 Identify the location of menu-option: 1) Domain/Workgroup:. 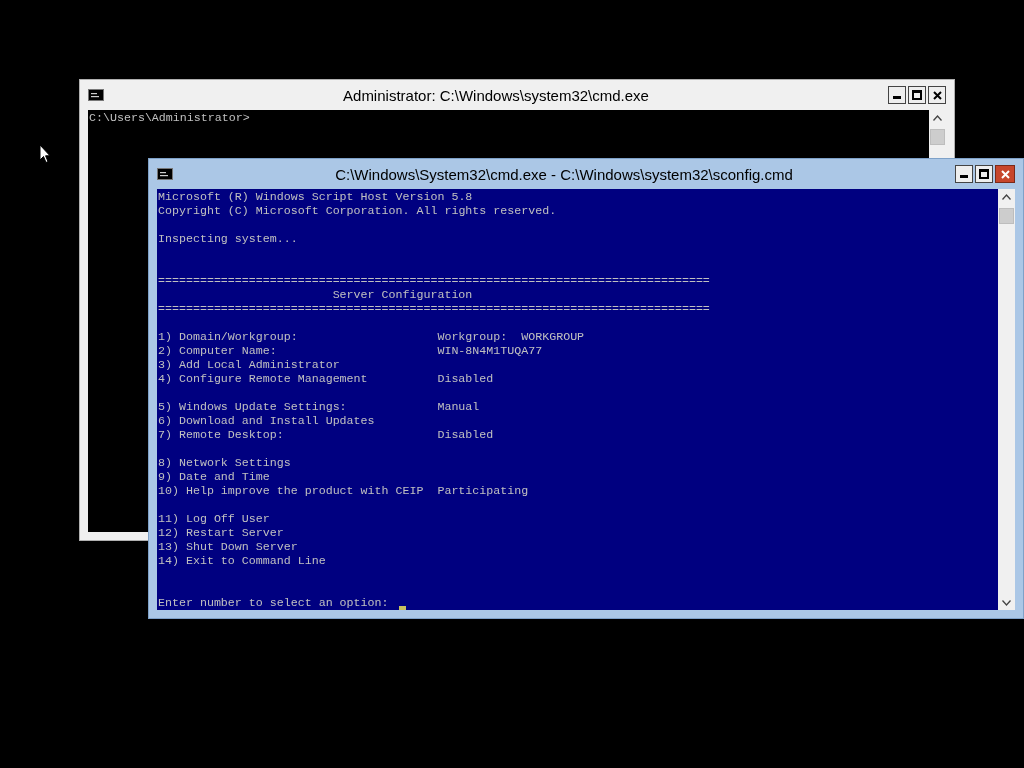
(298, 337).